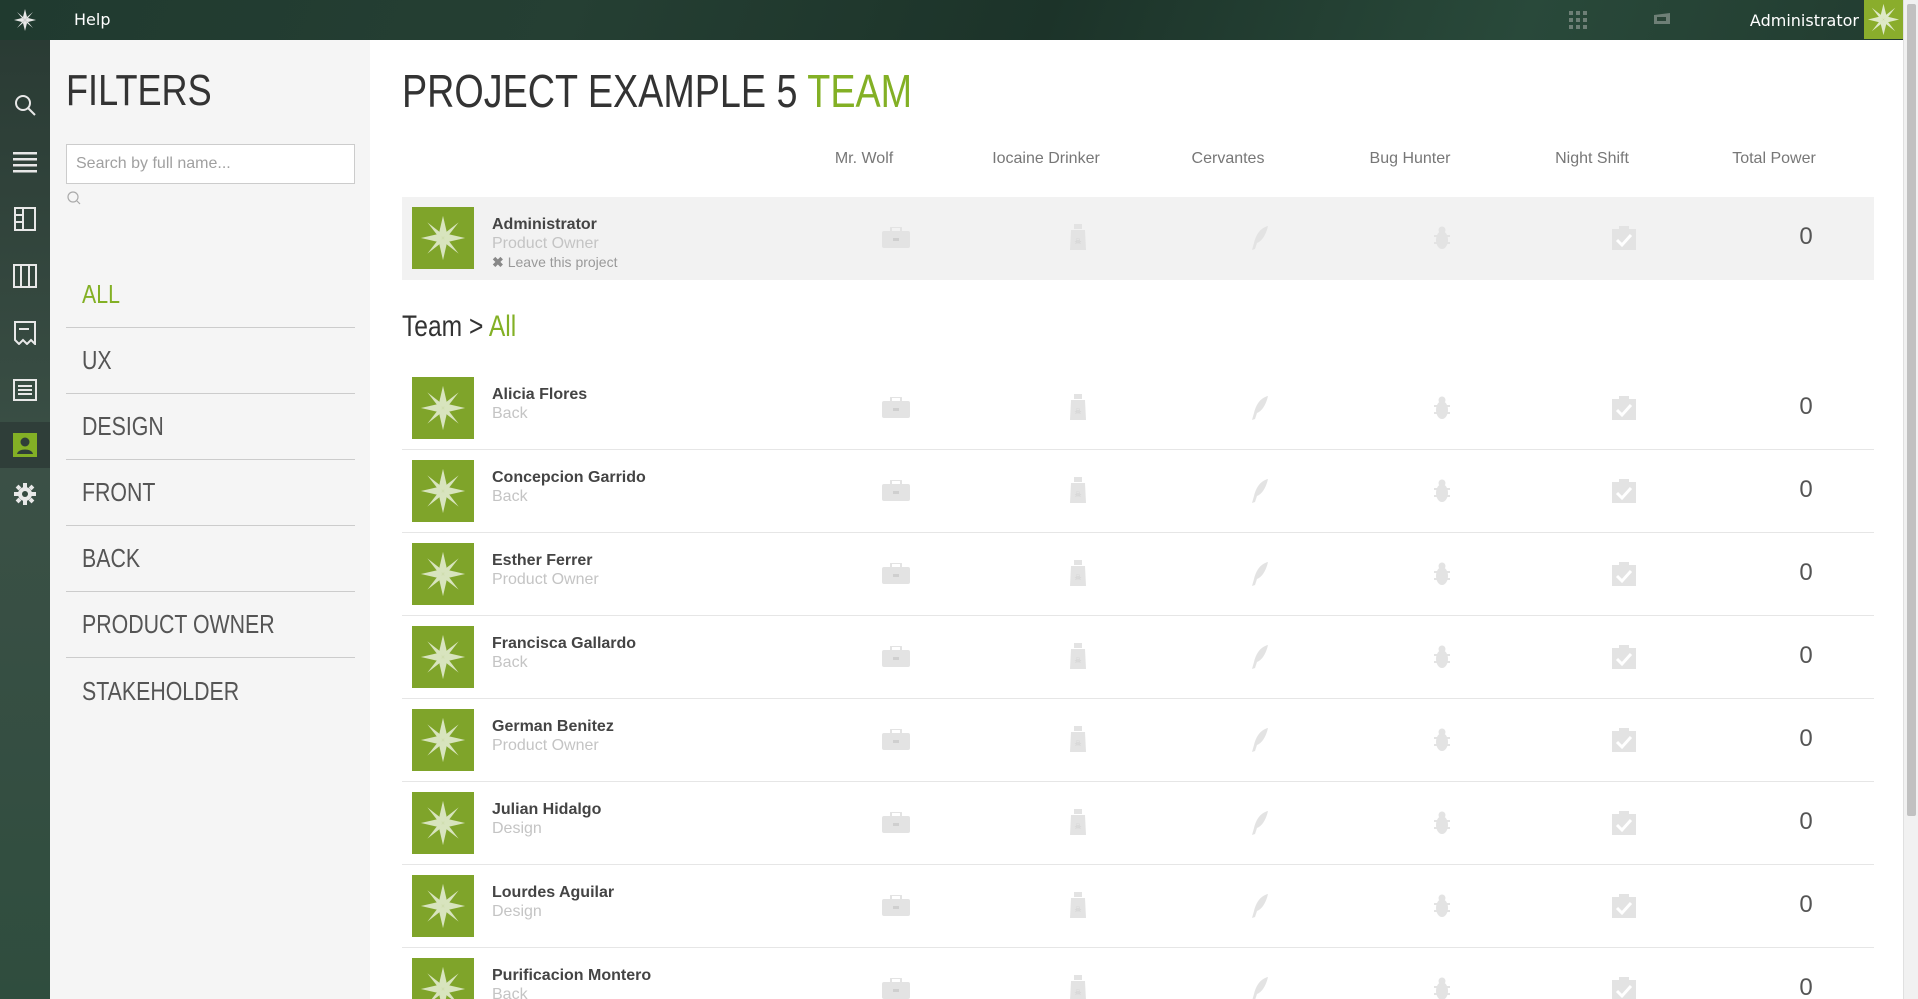 The height and width of the screenshot is (999, 1918). What do you see at coordinates (210, 427) in the screenshot?
I see `filter-item-design: DESIGN` at bounding box center [210, 427].